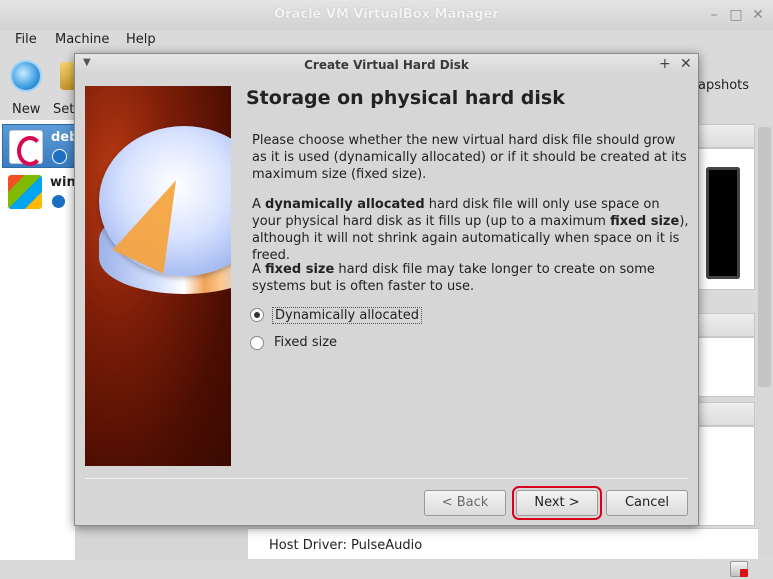 This screenshot has height=579, width=773. I want to click on back-button: < Back, so click(465, 503).